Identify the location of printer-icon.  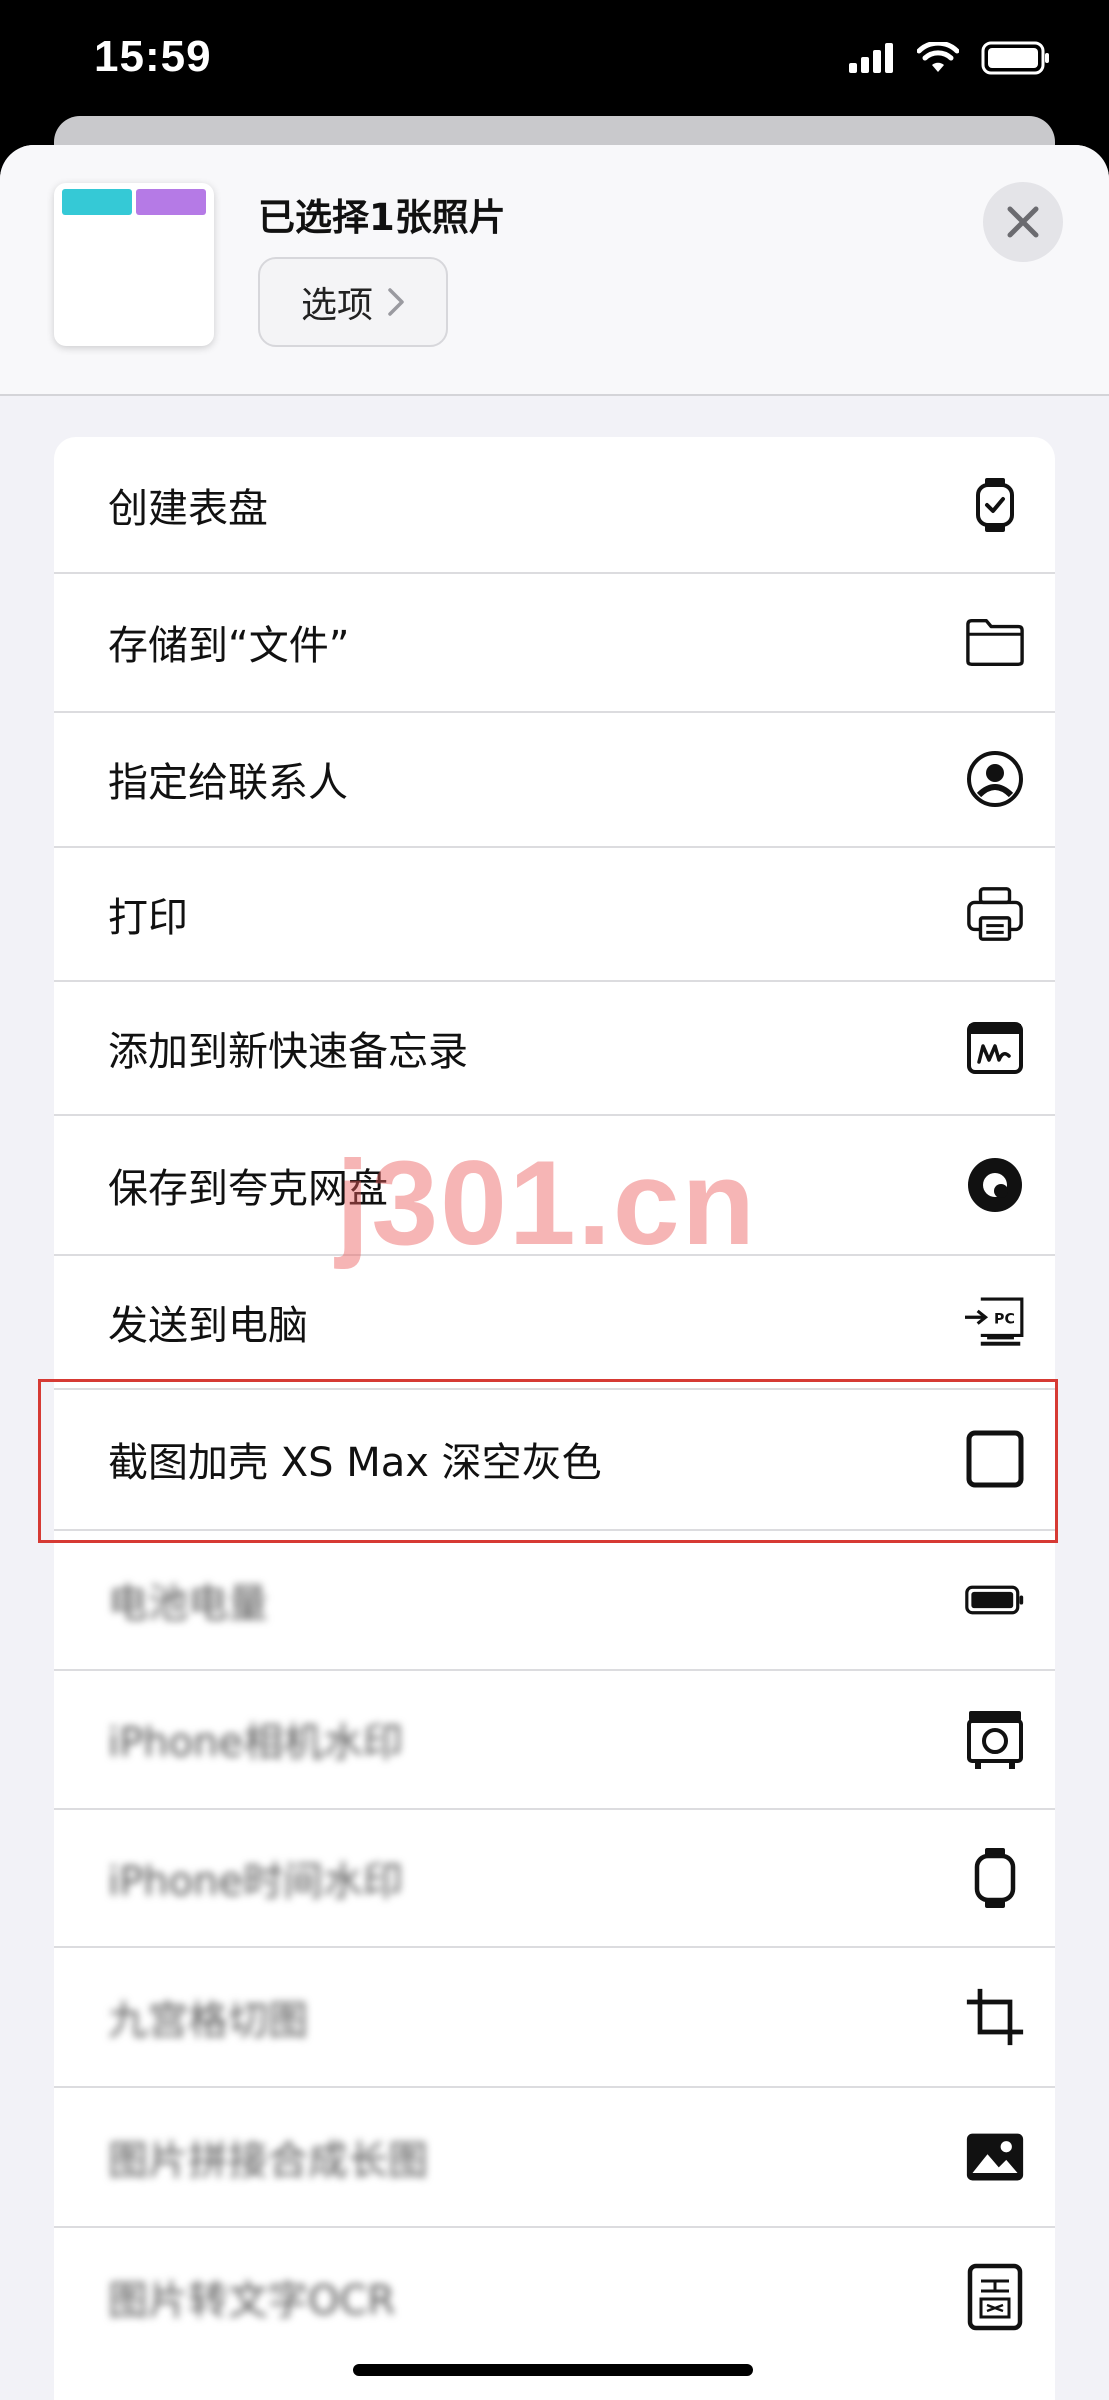
(995, 914).